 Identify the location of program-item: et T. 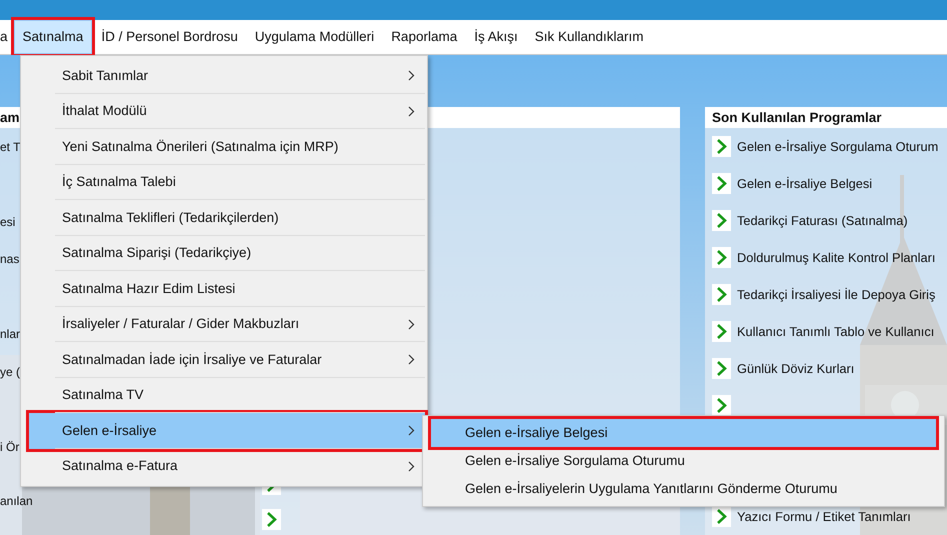
(10, 147).